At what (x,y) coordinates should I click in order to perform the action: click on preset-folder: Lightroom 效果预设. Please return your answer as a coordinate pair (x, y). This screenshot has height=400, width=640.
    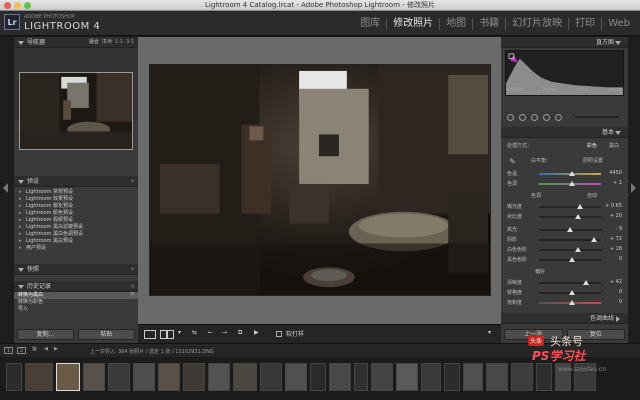
    Looking at the image, I should click on (76, 199).